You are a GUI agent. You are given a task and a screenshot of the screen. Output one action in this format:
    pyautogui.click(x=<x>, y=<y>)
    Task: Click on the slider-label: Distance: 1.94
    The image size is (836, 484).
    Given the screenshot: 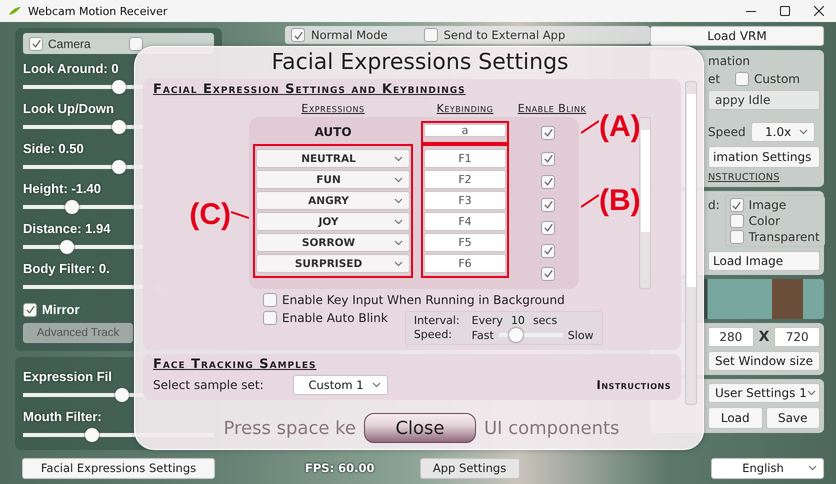 What is the action you would take?
    pyautogui.click(x=66, y=228)
    